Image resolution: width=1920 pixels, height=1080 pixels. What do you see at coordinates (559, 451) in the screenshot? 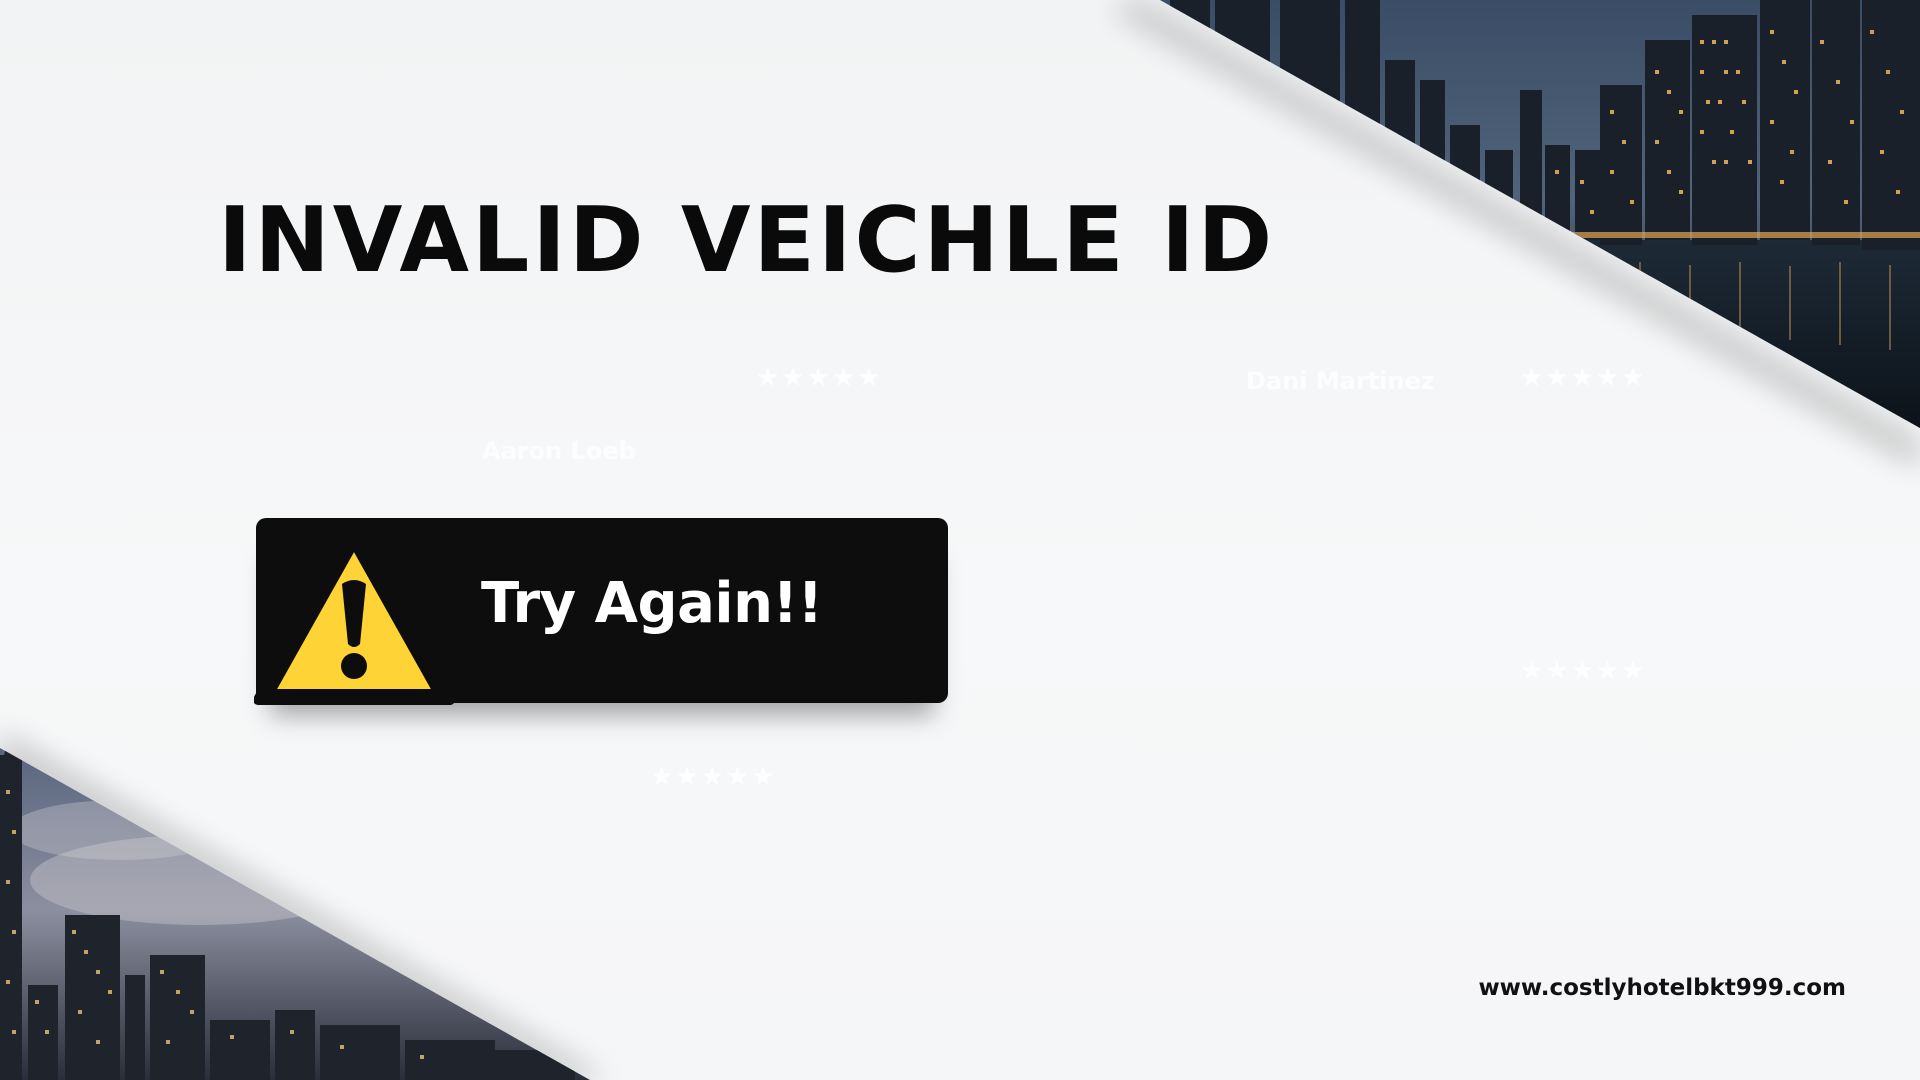
I see `testimonial-name-1: Aaron Loeb` at bounding box center [559, 451].